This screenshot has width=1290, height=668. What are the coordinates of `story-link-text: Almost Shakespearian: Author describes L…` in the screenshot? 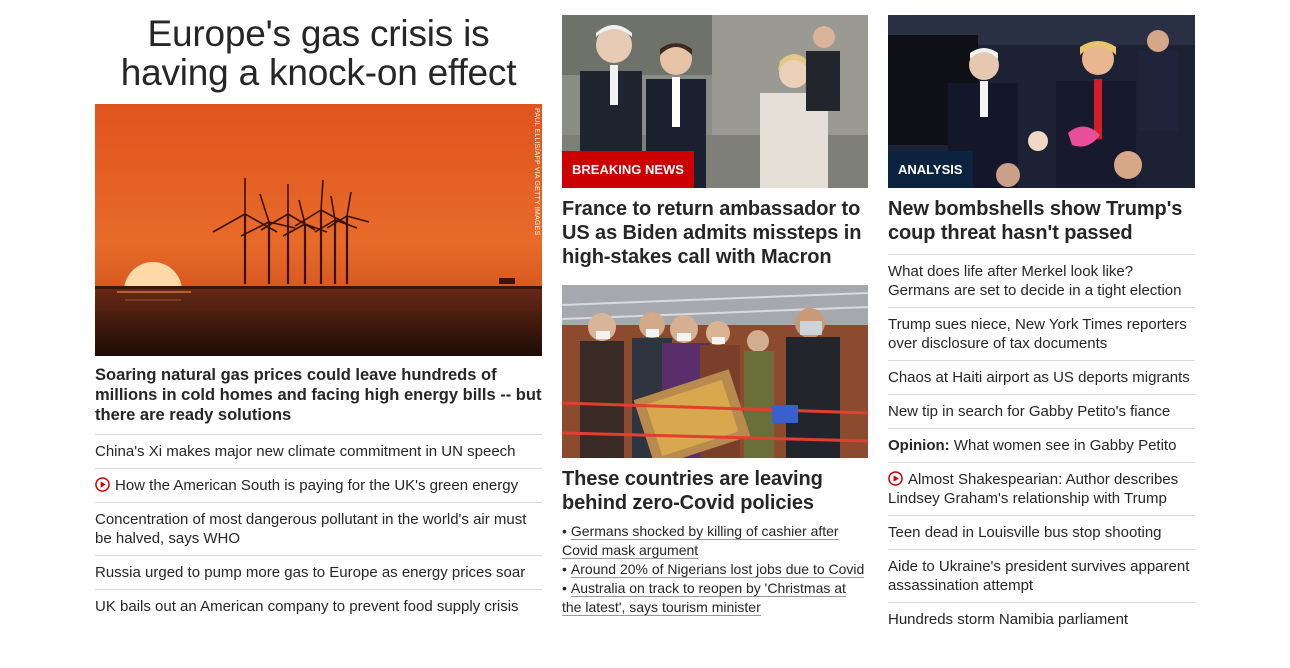 It's located at (1033, 489).